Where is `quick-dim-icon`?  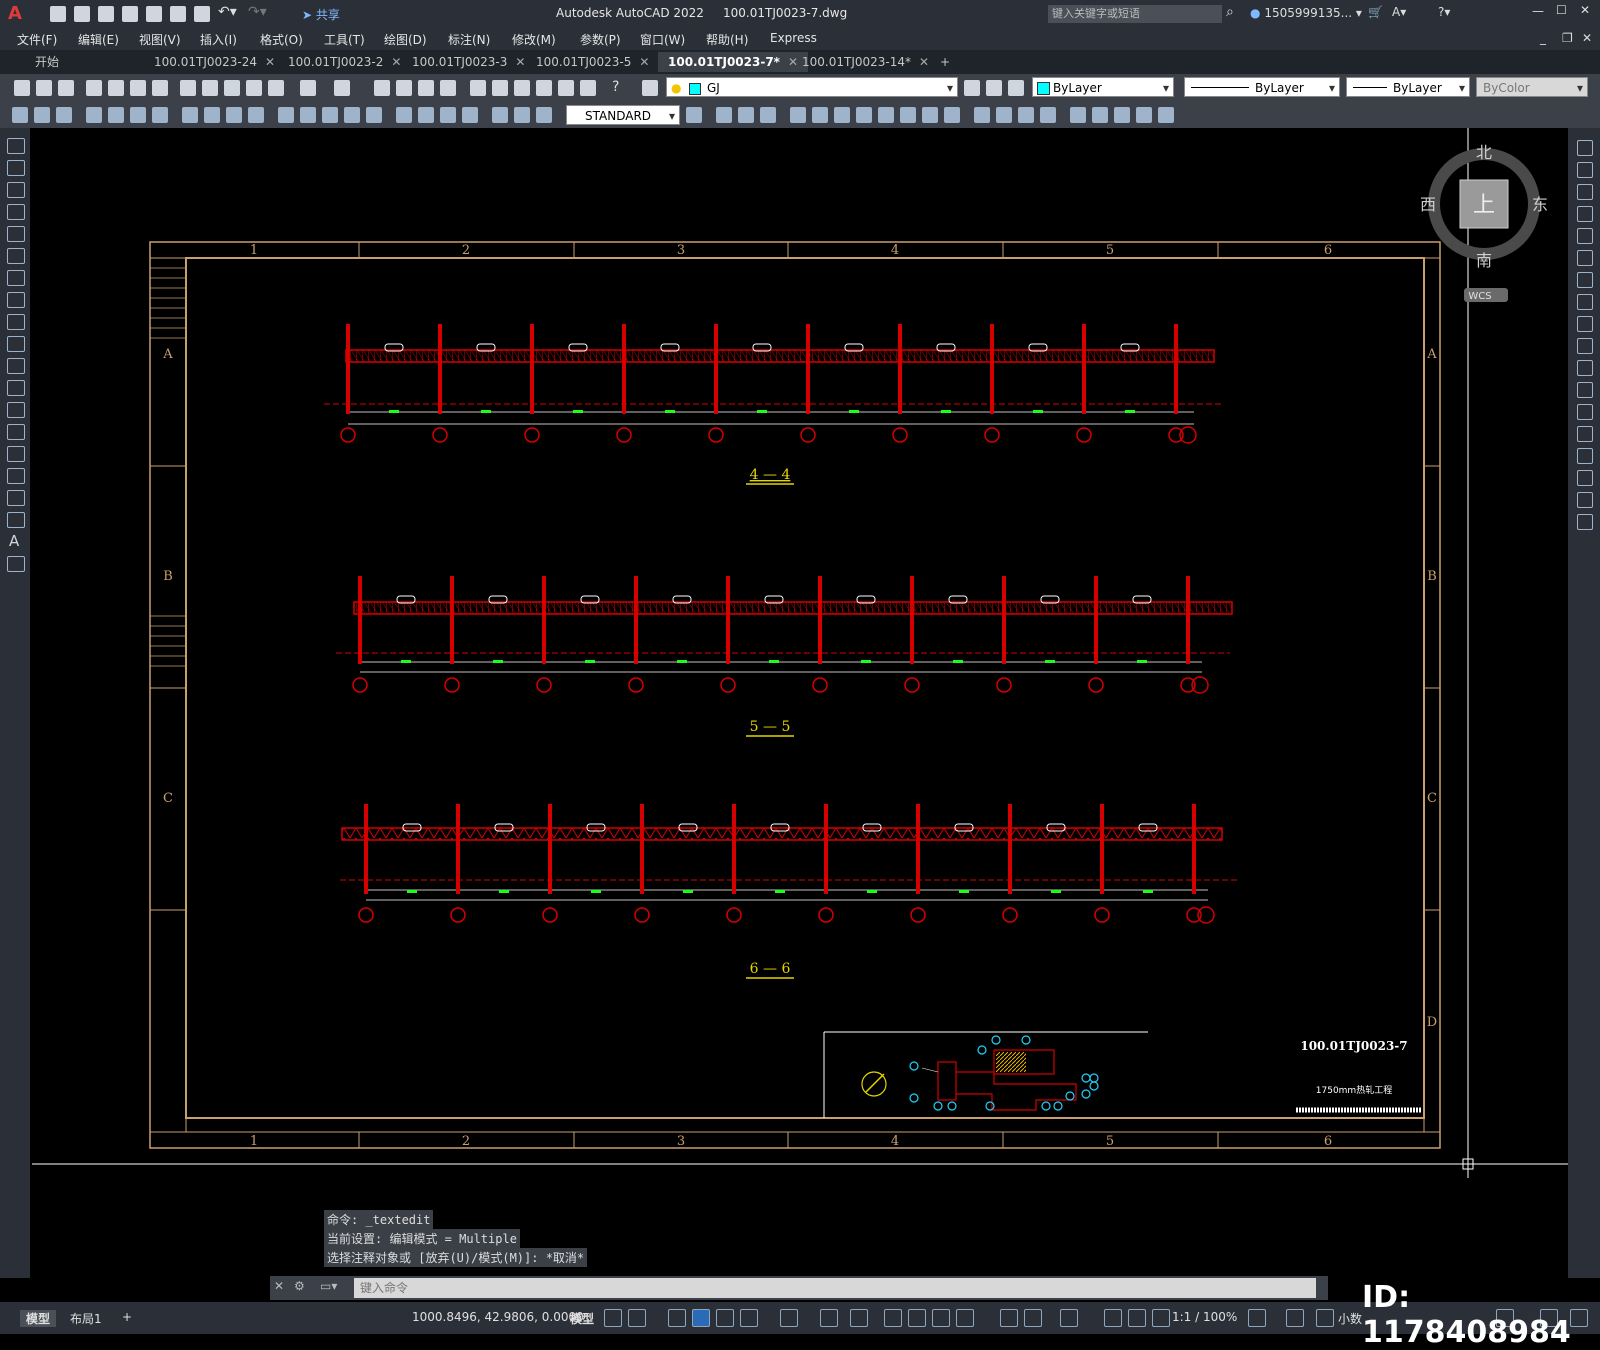 quick-dim-icon is located at coordinates (286, 115).